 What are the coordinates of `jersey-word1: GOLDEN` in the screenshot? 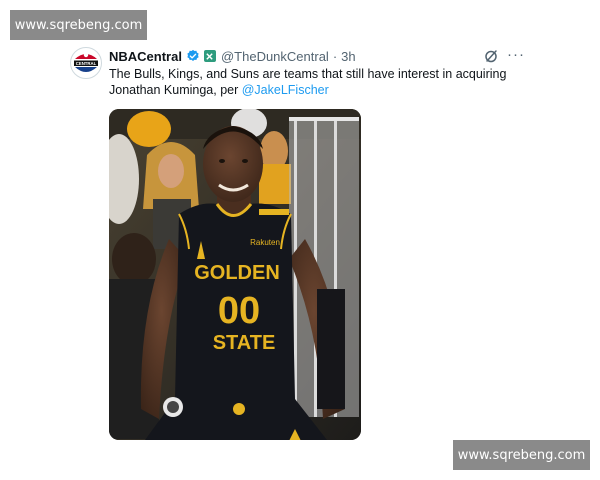 It's located at (237, 273).